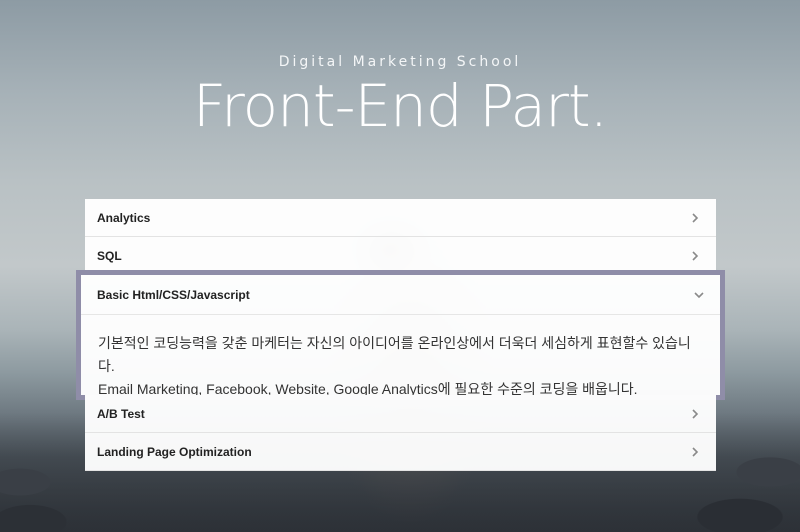 Image resolution: width=800 pixels, height=532 pixels. I want to click on accordion-item-sql: SQL, so click(400, 256).